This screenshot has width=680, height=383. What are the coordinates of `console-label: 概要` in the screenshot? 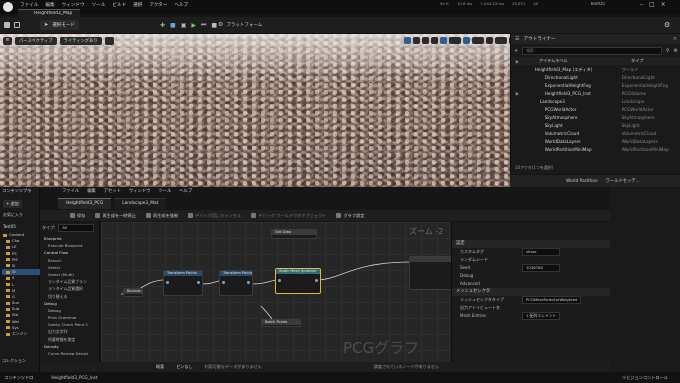 It's located at (160, 367).